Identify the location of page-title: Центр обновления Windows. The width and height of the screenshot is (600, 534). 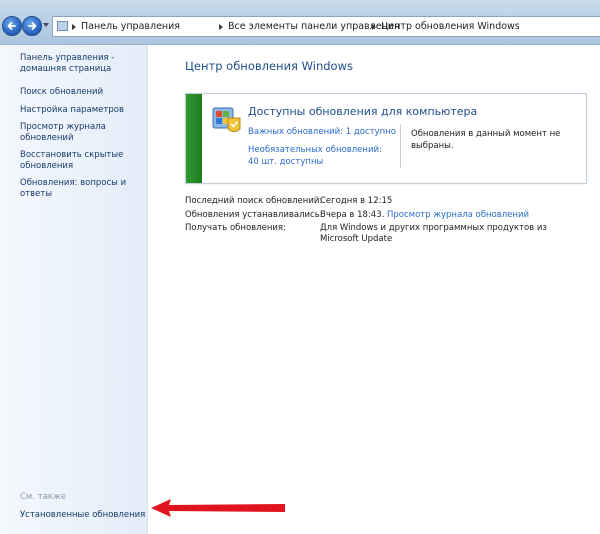
(269, 66).